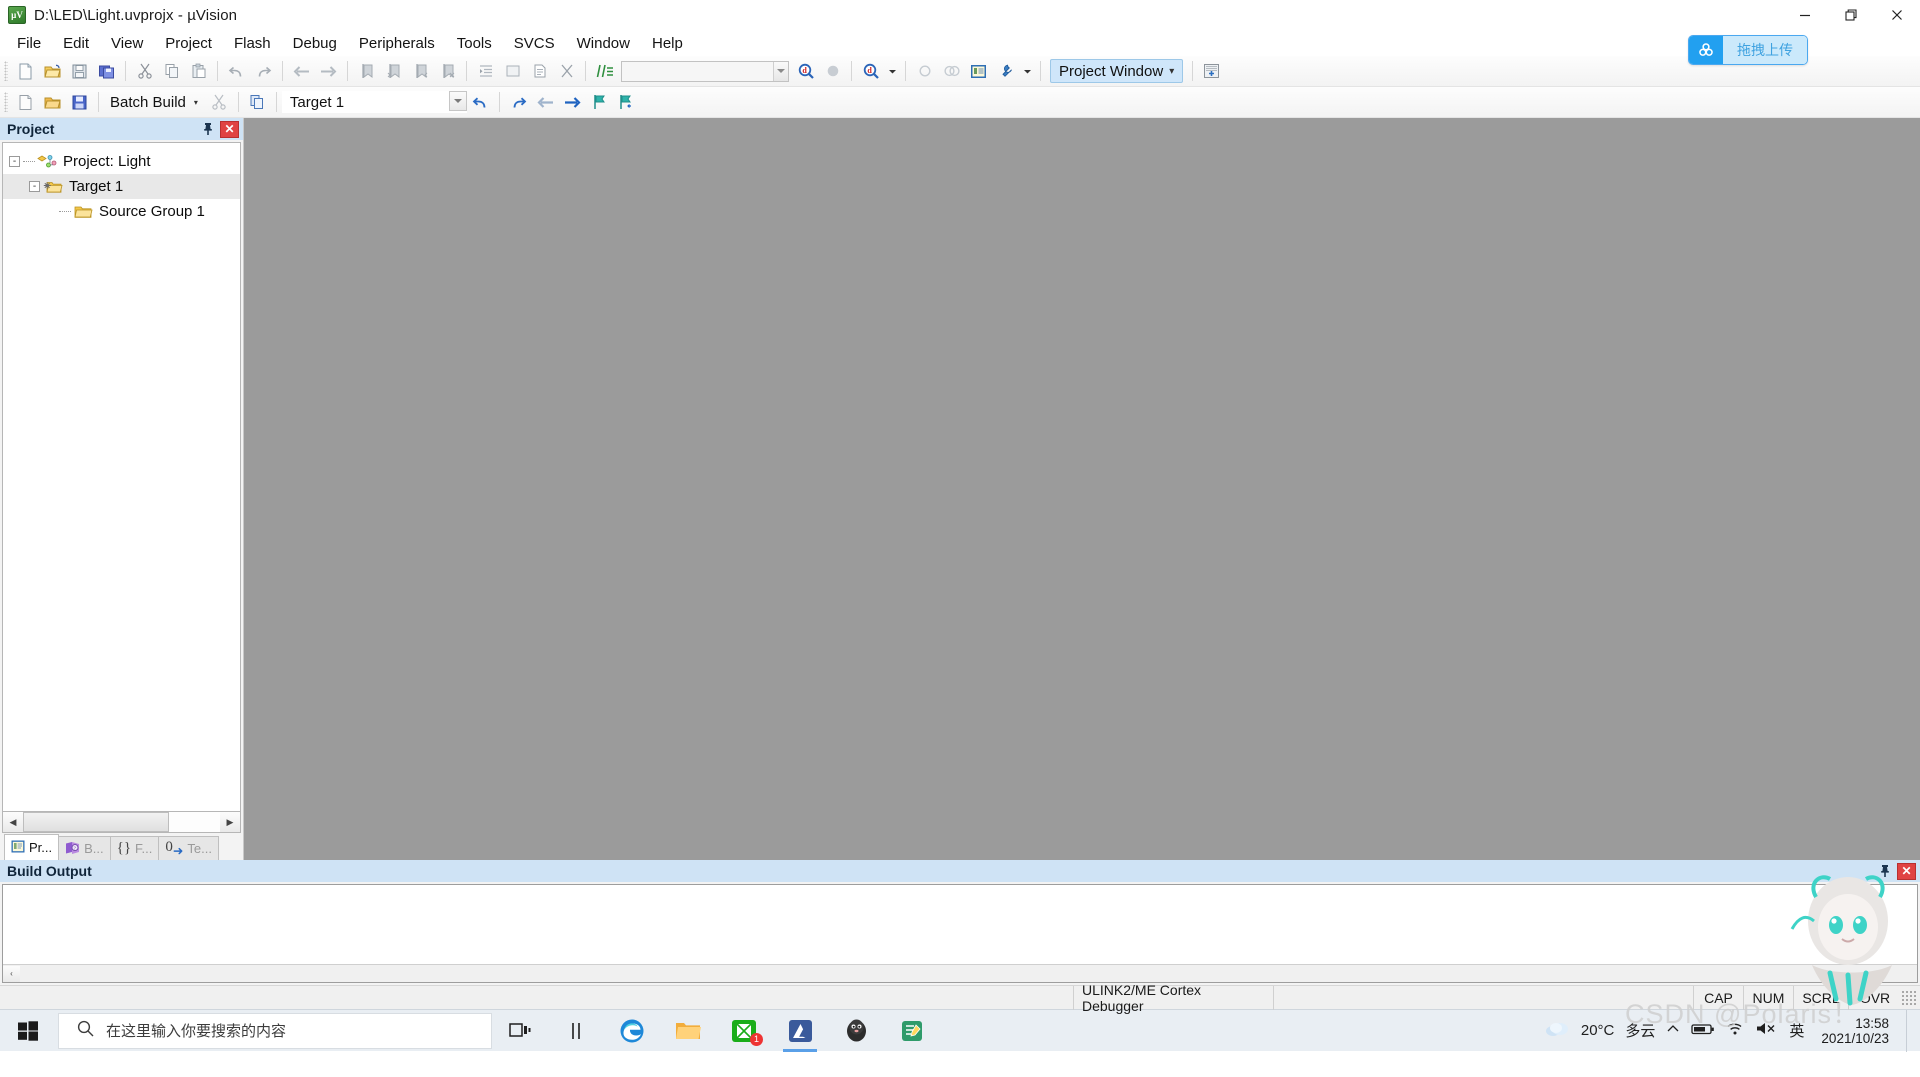 This screenshot has width=1920, height=1077. I want to click on keil-uvision-icon, so click(800, 1031).